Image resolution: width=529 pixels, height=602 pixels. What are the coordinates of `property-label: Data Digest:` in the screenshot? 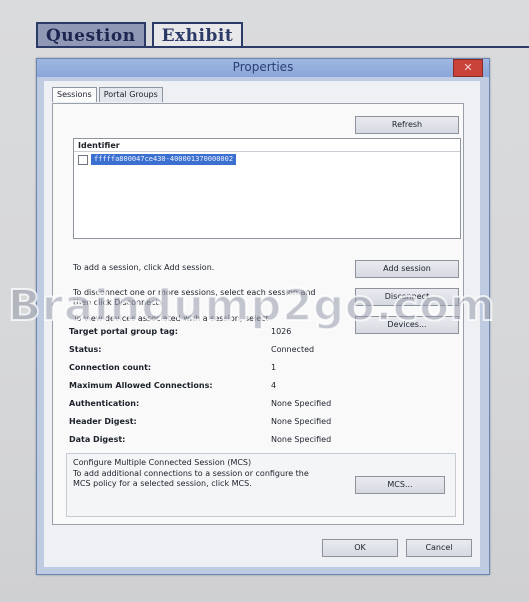 It's located at (97, 439).